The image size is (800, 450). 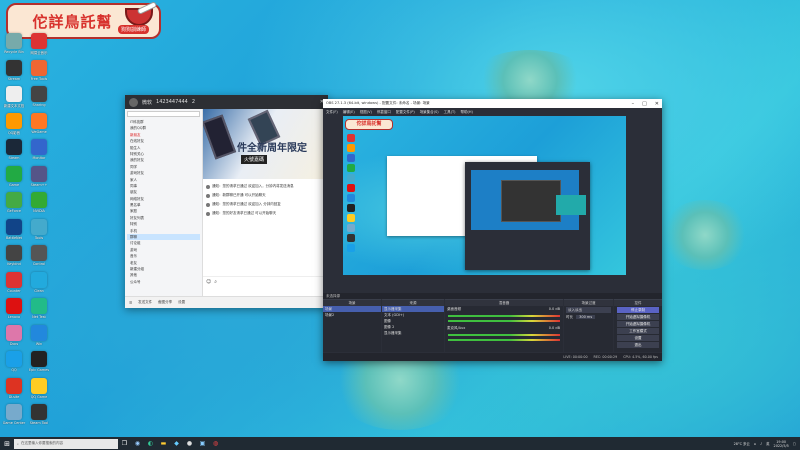 I want to click on qq-advertisement: 件全新周年限定 火號嘉碼, so click(x=265, y=144).